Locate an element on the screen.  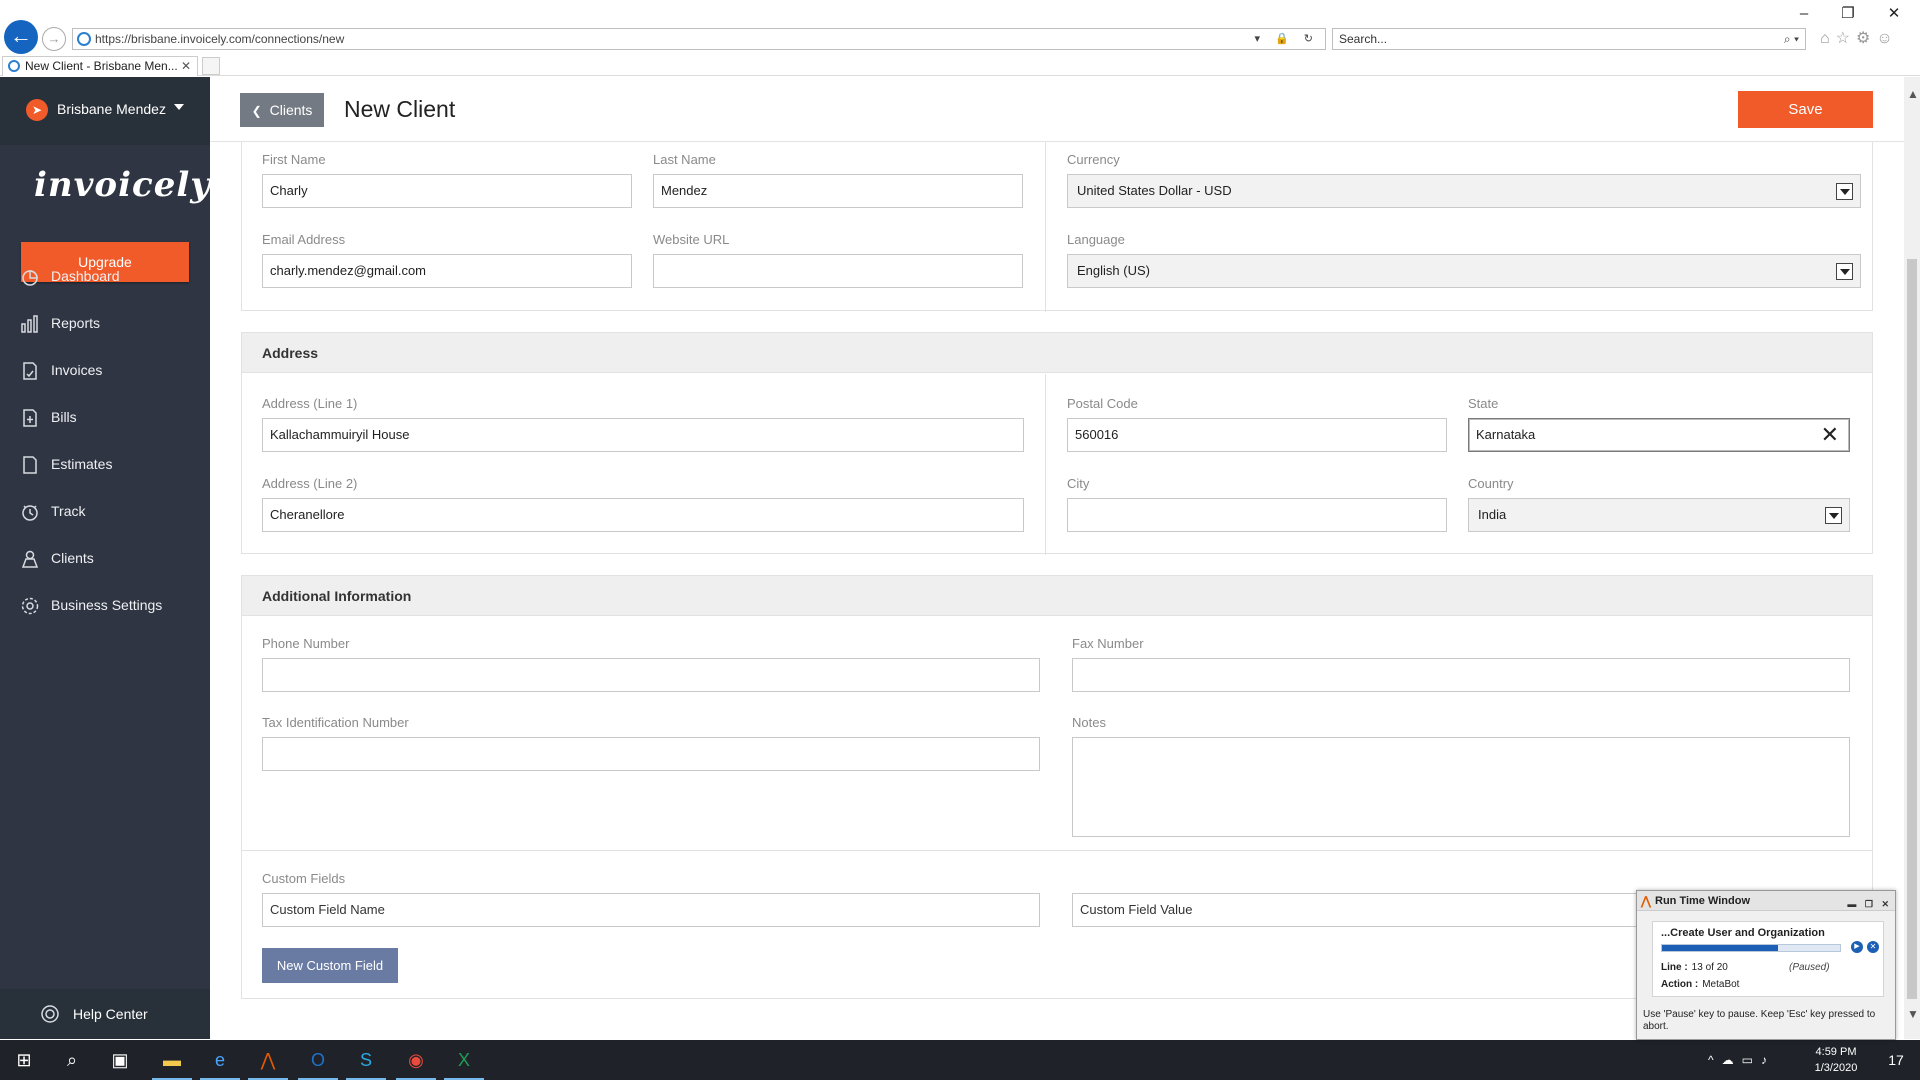
close-window-button: ✕ is located at coordinates (1894, 14).